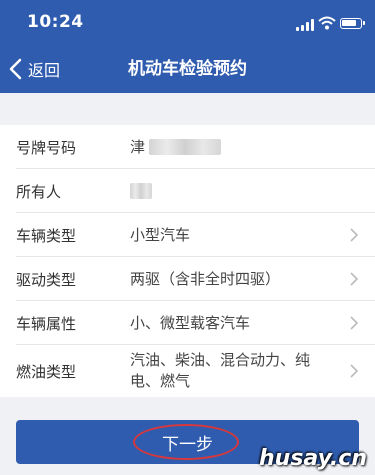 The width and height of the screenshot is (375, 475). What do you see at coordinates (187, 69) in the screenshot?
I see `page-title: 机动车检验预约` at bounding box center [187, 69].